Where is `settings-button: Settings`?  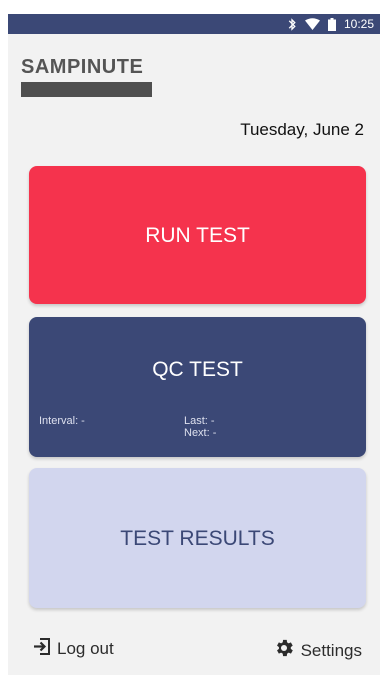
settings-button: Settings is located at coordinates (317, 650).